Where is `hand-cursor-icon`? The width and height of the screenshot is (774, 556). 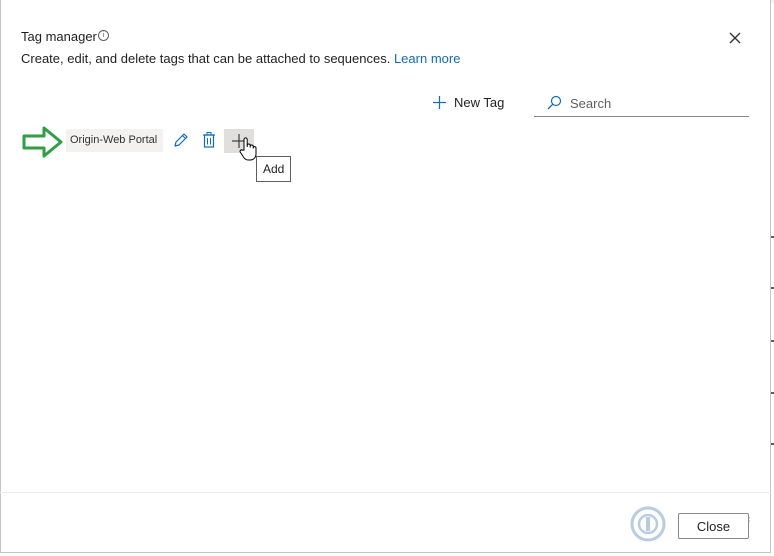
hand-cursor-icon is located at coordinates (248, 149).